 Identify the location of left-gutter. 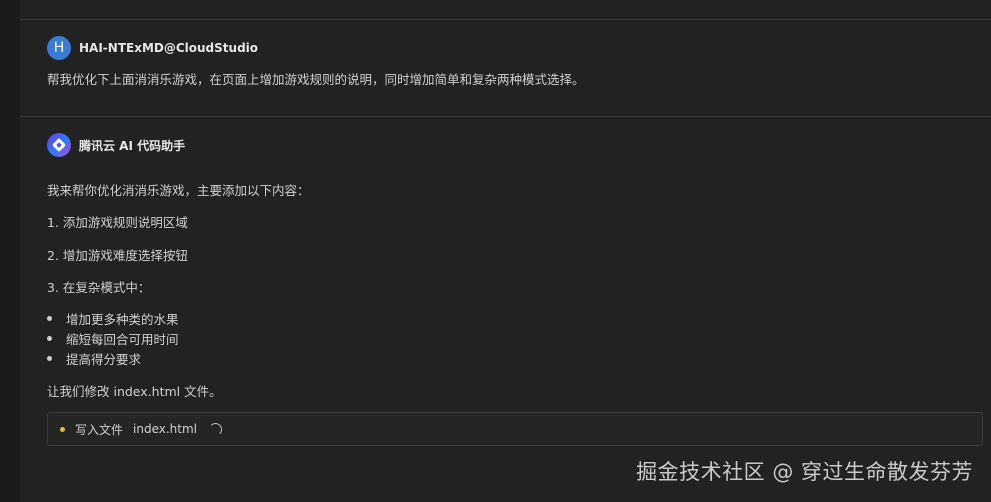
(10, 251).